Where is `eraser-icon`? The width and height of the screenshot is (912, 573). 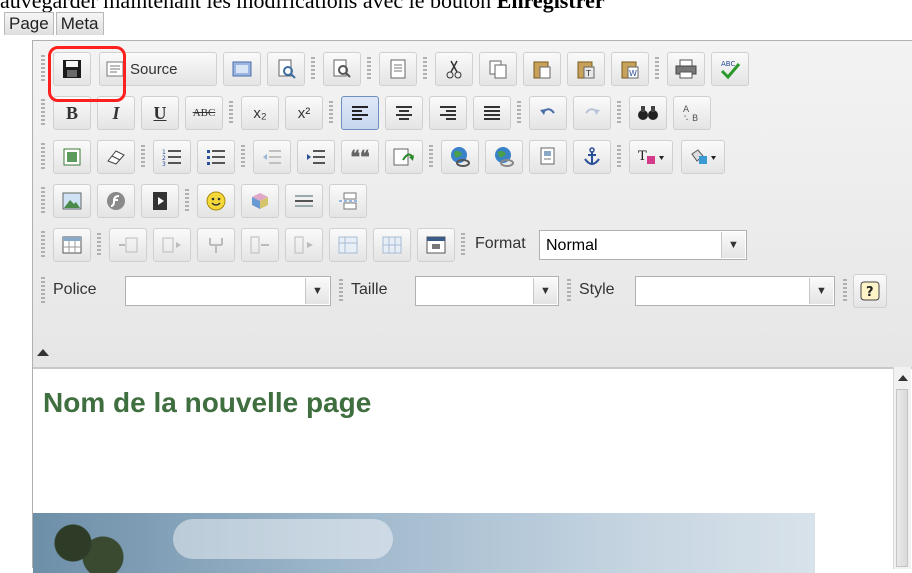 eraser-icon is located at coordinates (116, 157).